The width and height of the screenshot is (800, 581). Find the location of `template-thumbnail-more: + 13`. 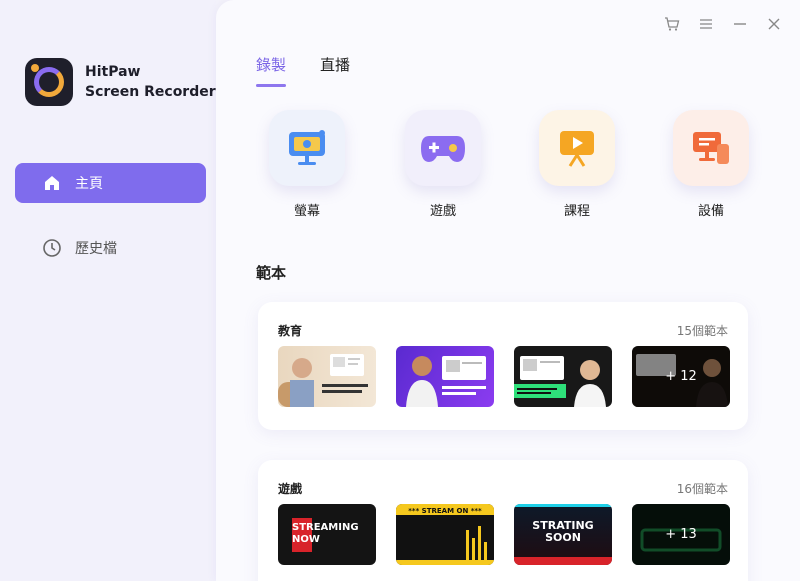

template-thumbnail-more: + 13 is located at coordinates (681, 534).